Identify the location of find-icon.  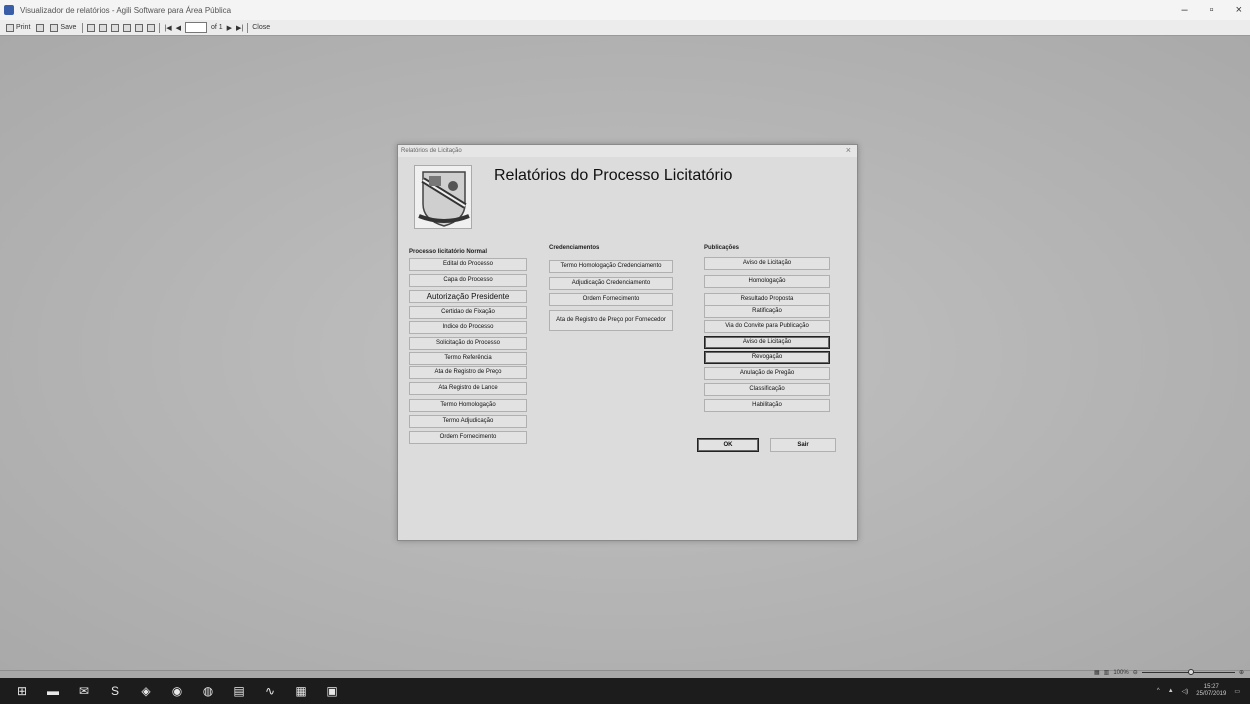
(151, 27).